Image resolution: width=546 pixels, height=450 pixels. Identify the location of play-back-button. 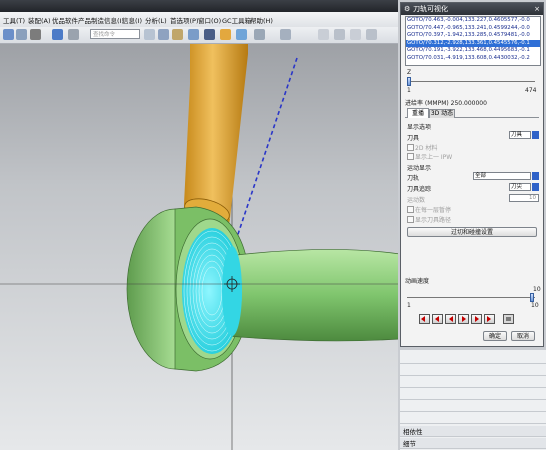
(450, 319).